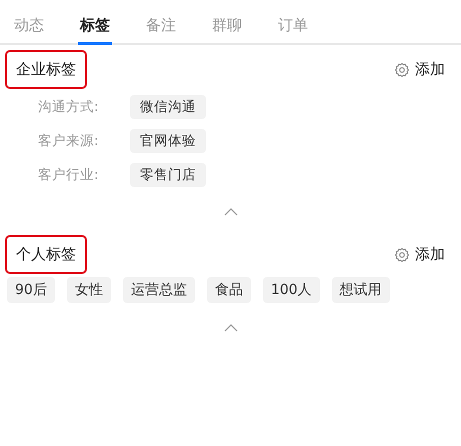 This screenshot has height=446, width=461. What do you see at coordinates (168, 175) in the screenshot?
I see `tag: 零售门店` at bounding box center [168, 175].